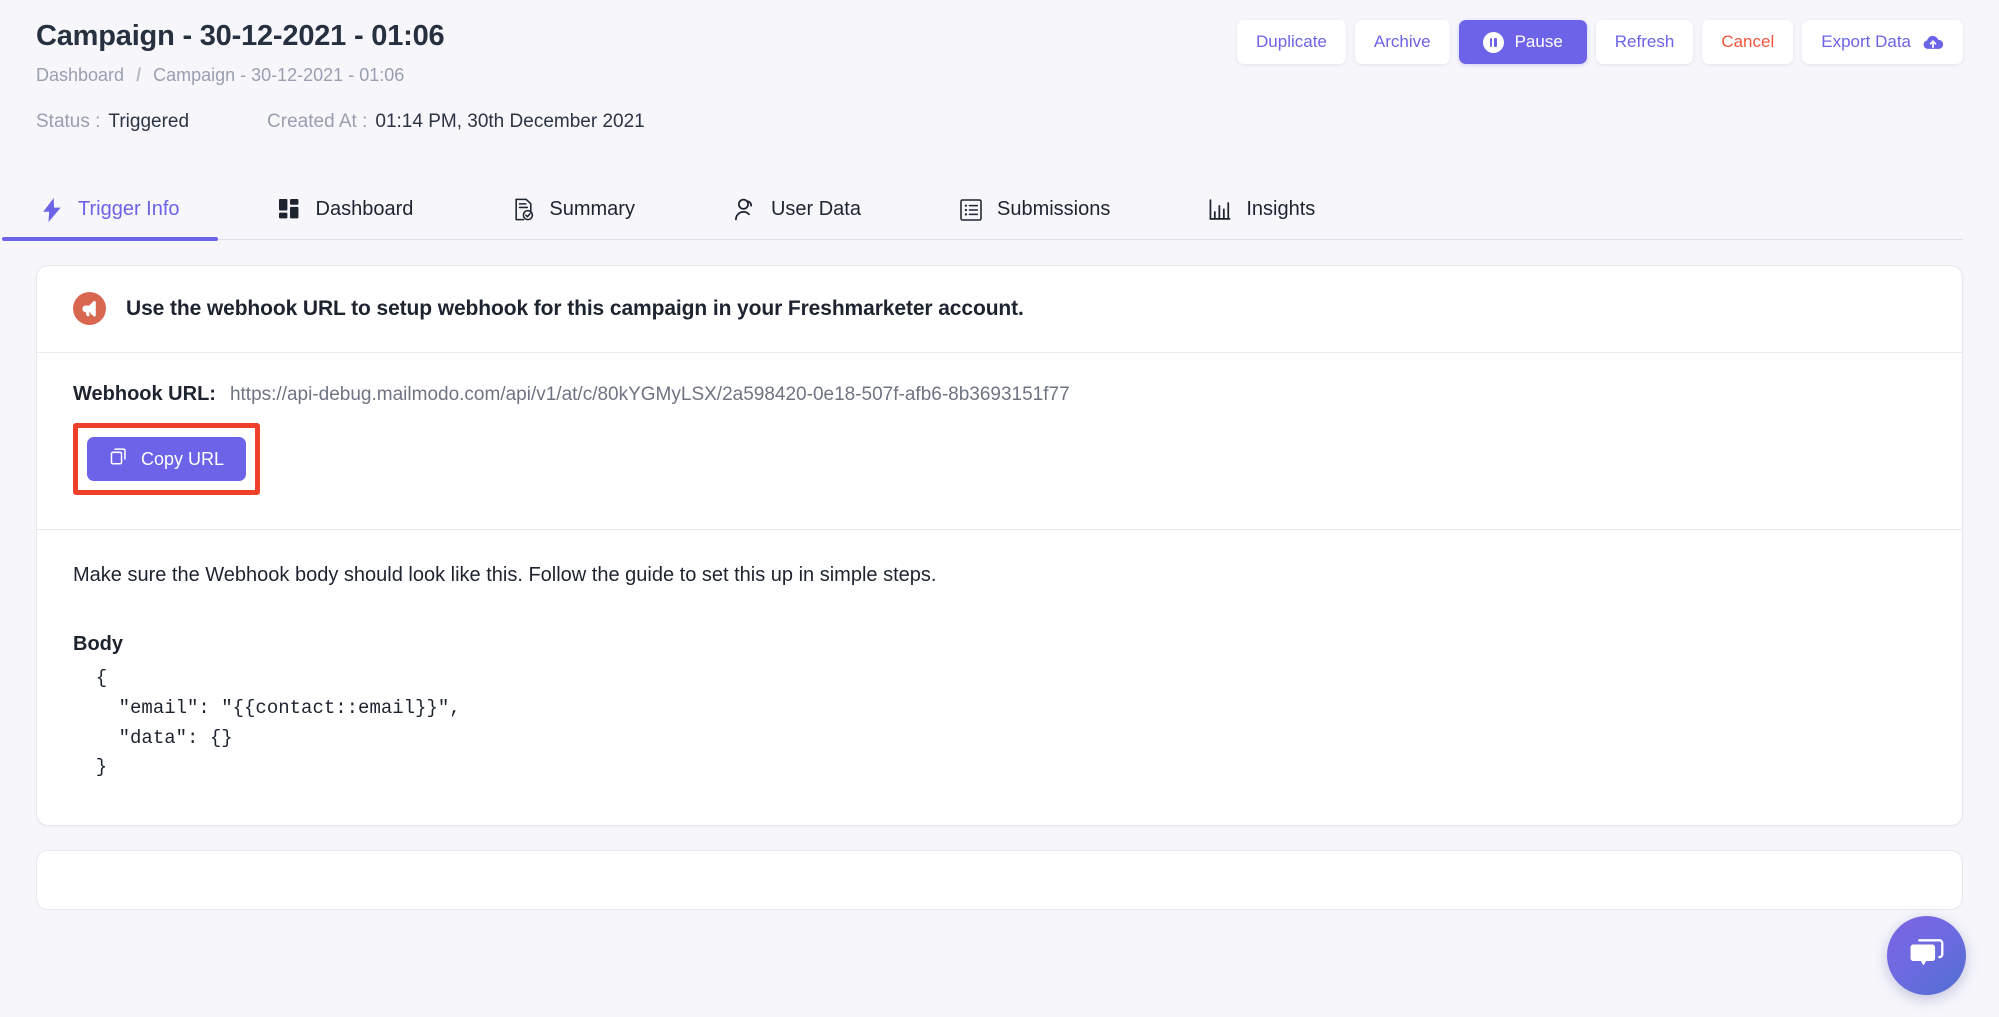  Describe the element at coordinates (89, 308) in the screenshot. I see `megaphone-icon` at that location.